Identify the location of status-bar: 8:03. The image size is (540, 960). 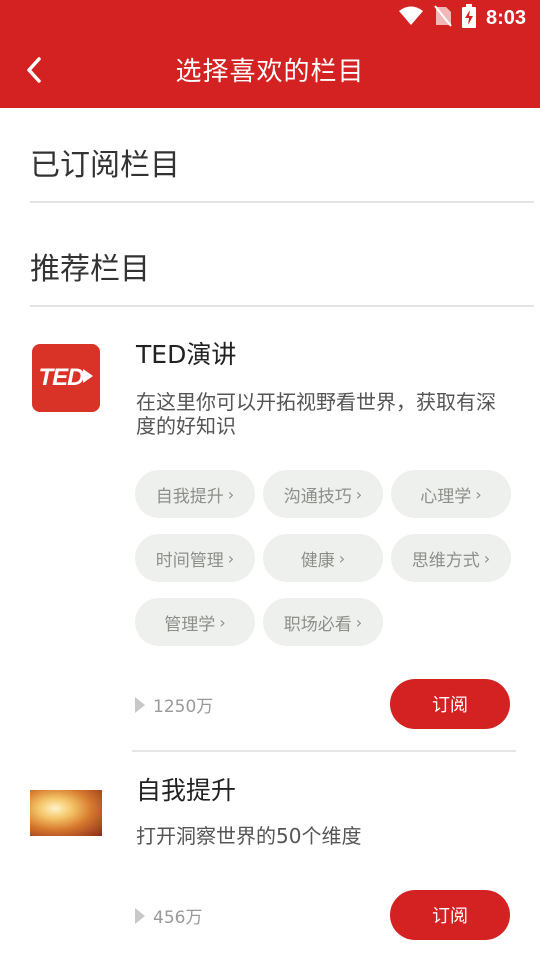
(270, 18).